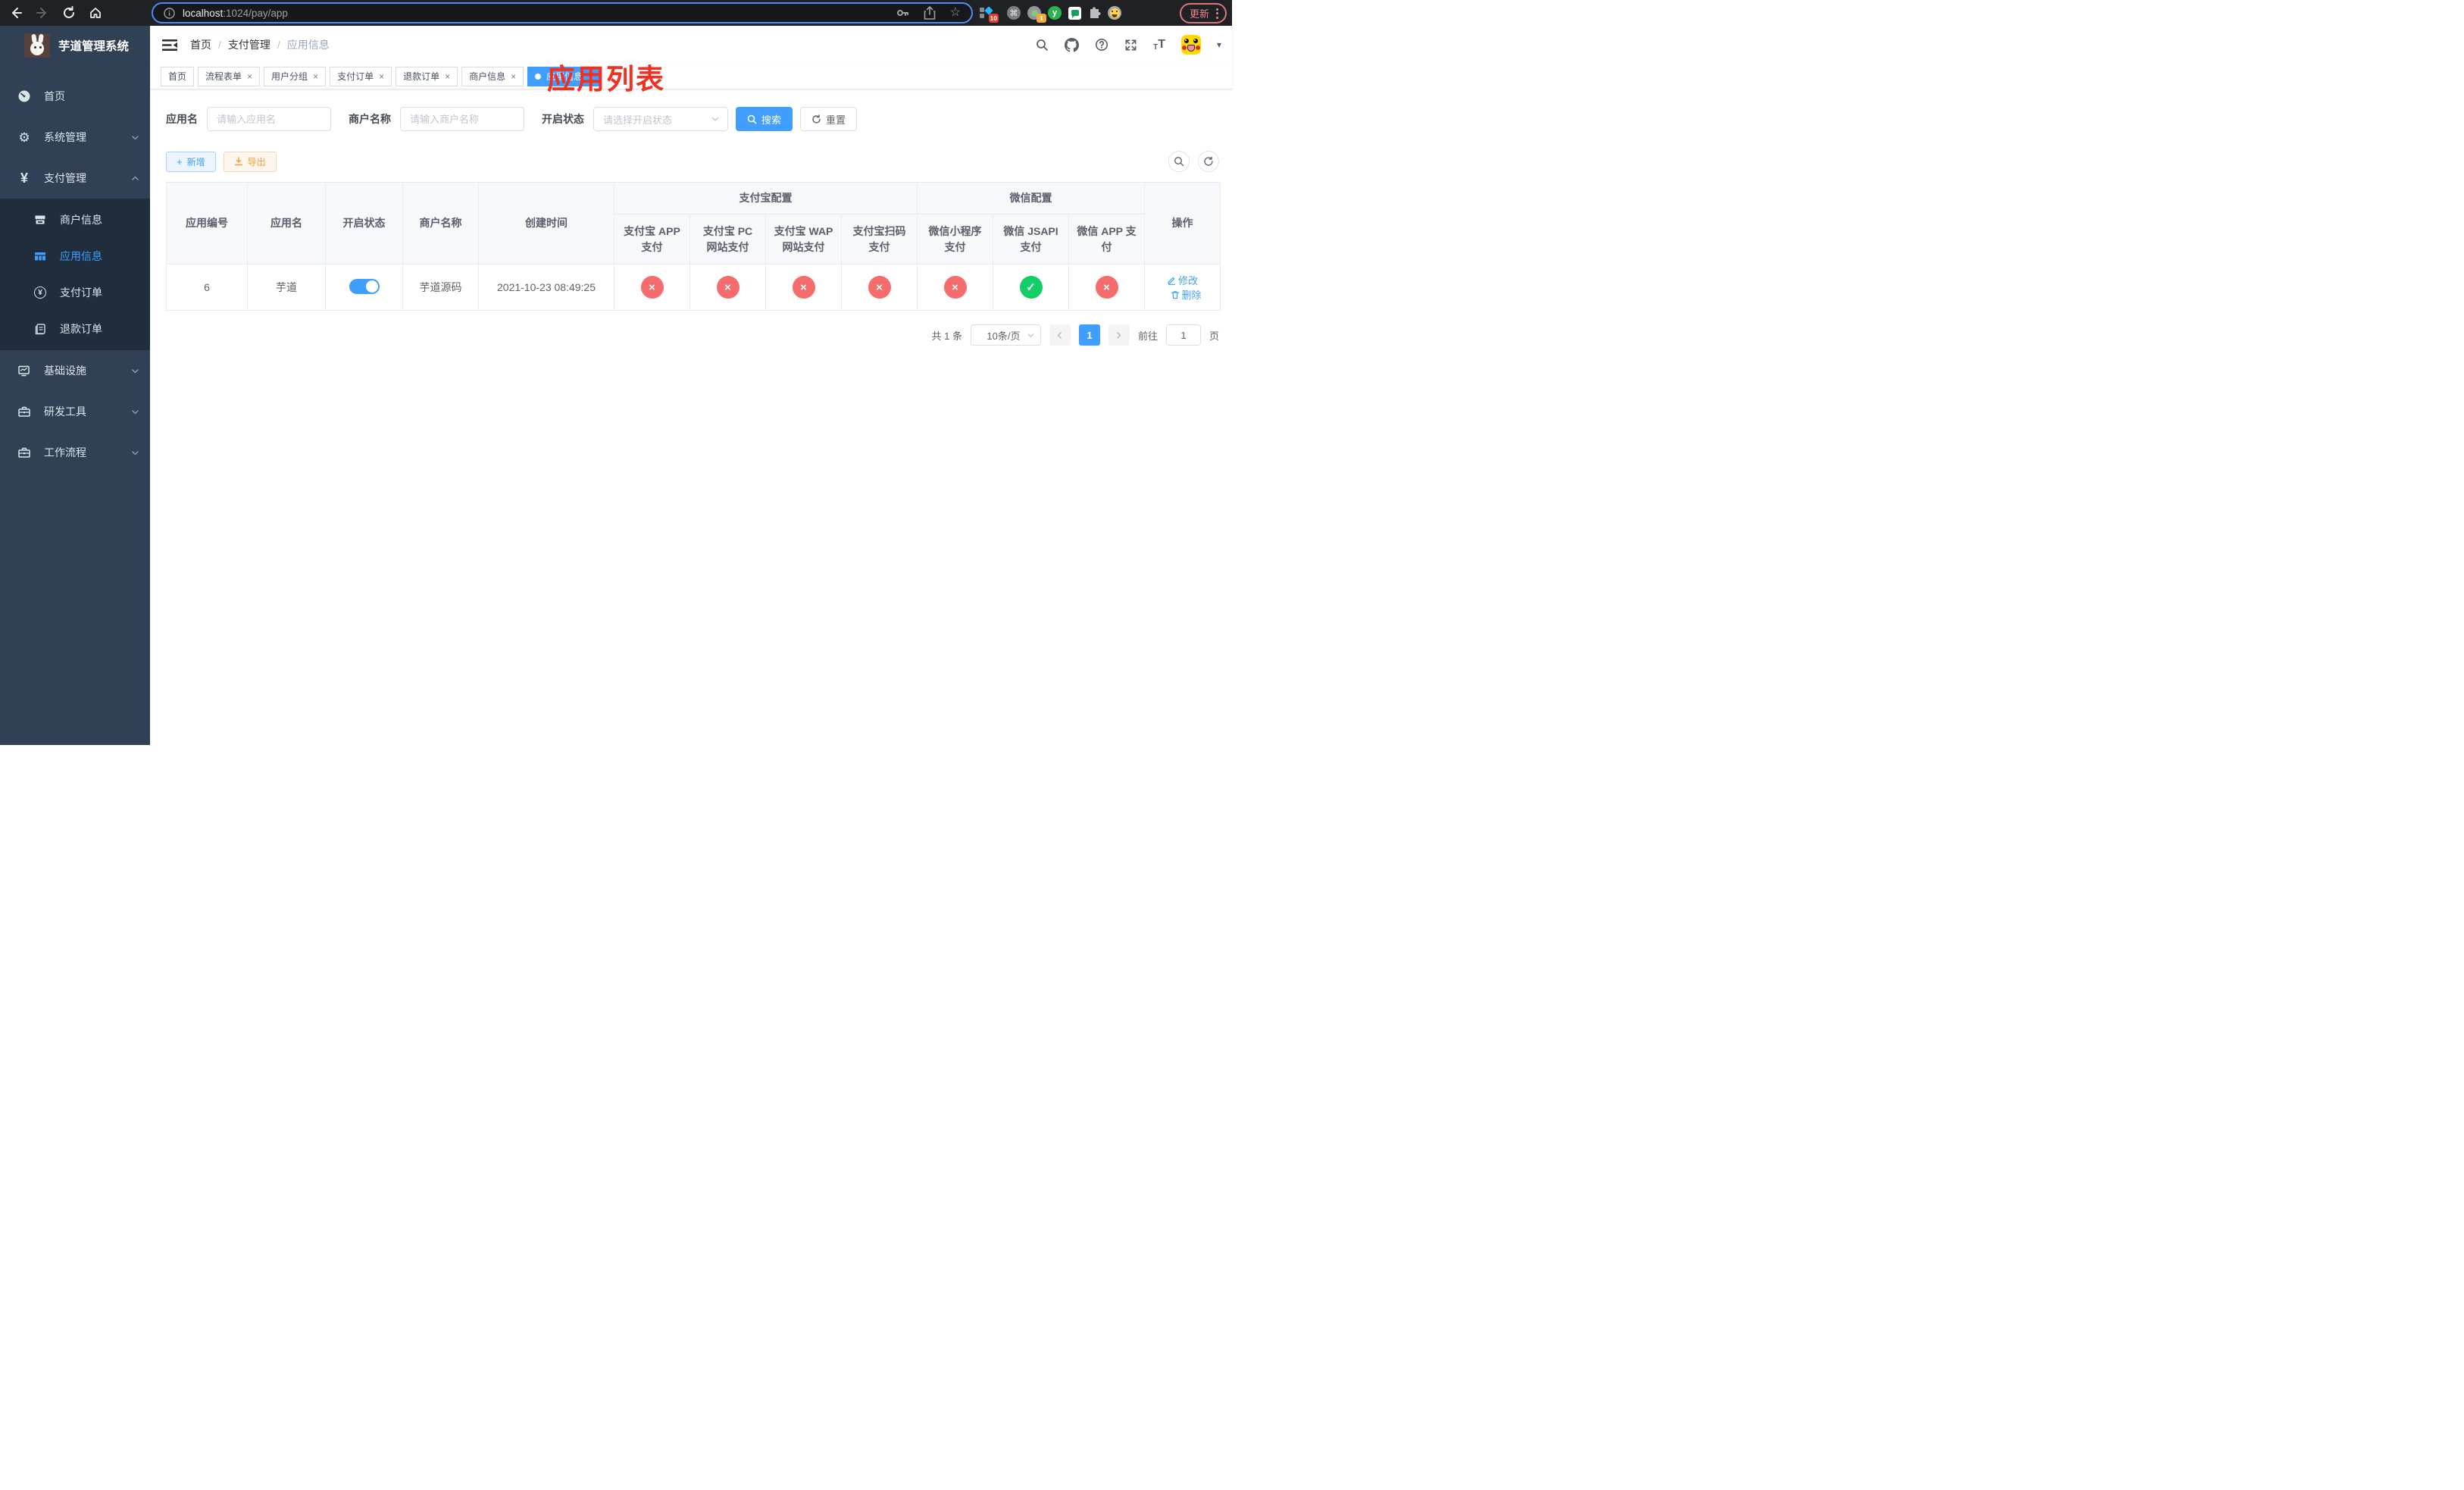 The image size is (2464, 1490). What do you see at coordinates (1055, 13) in the screenshot?
I see `extension-y-icon: y` at bounding box center [1055, 13].